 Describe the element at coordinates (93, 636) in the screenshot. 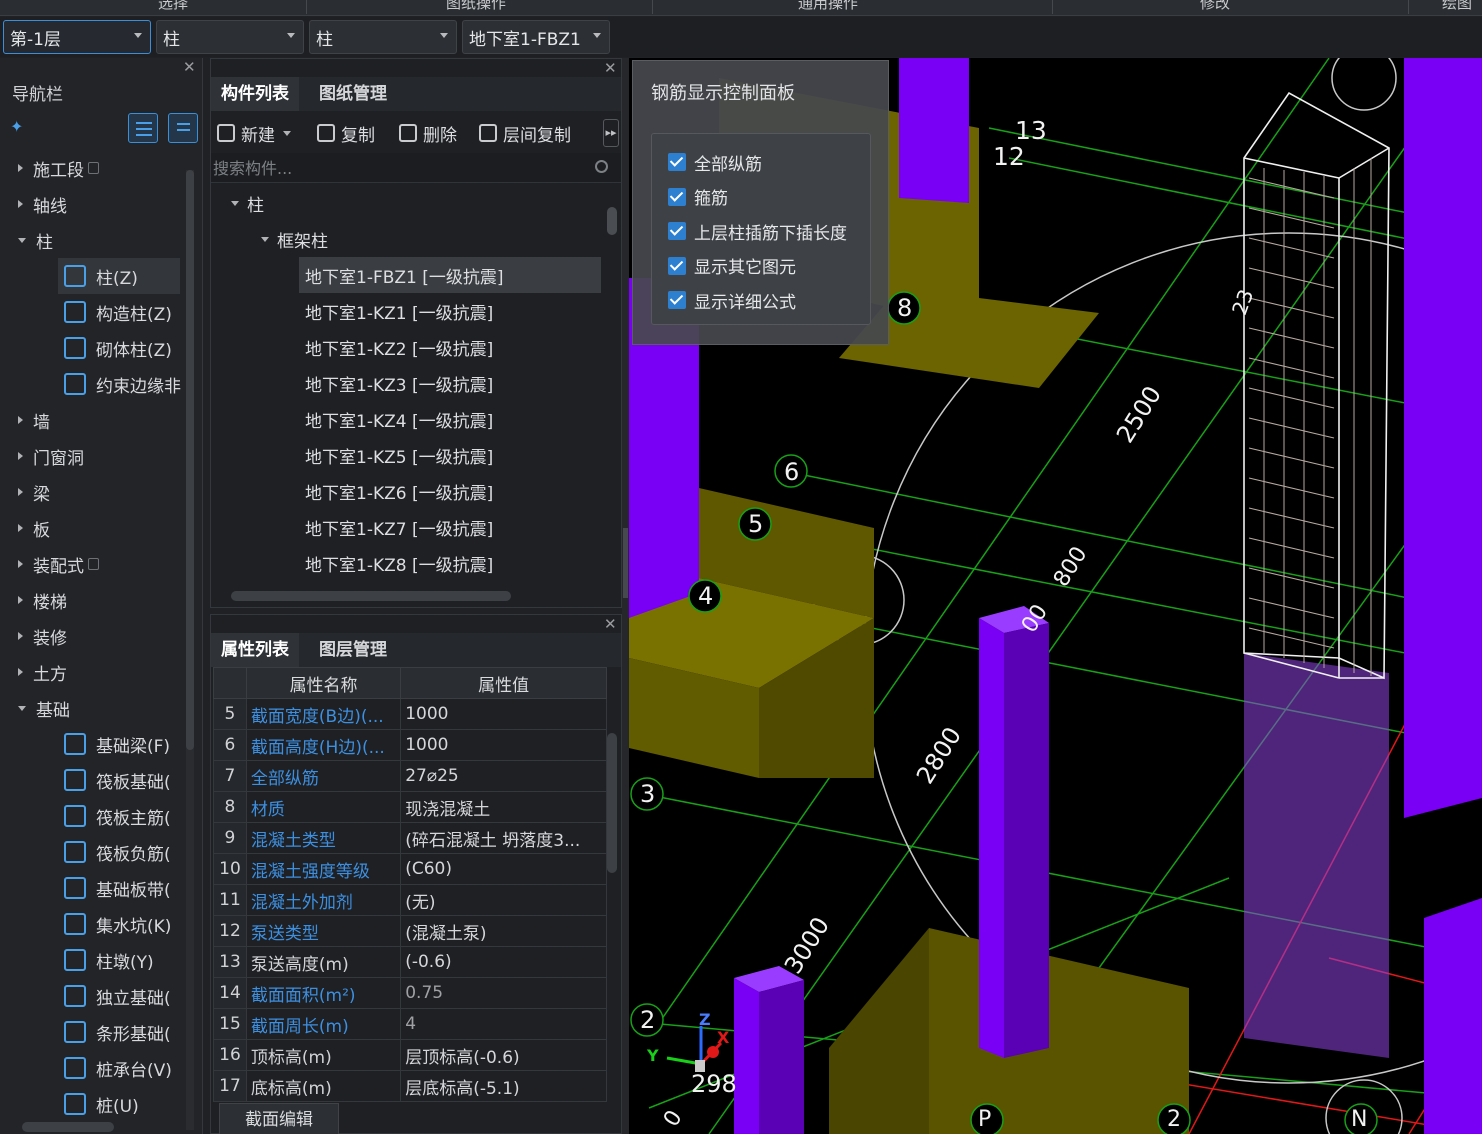

I see `nav-group: 装修` at that location.